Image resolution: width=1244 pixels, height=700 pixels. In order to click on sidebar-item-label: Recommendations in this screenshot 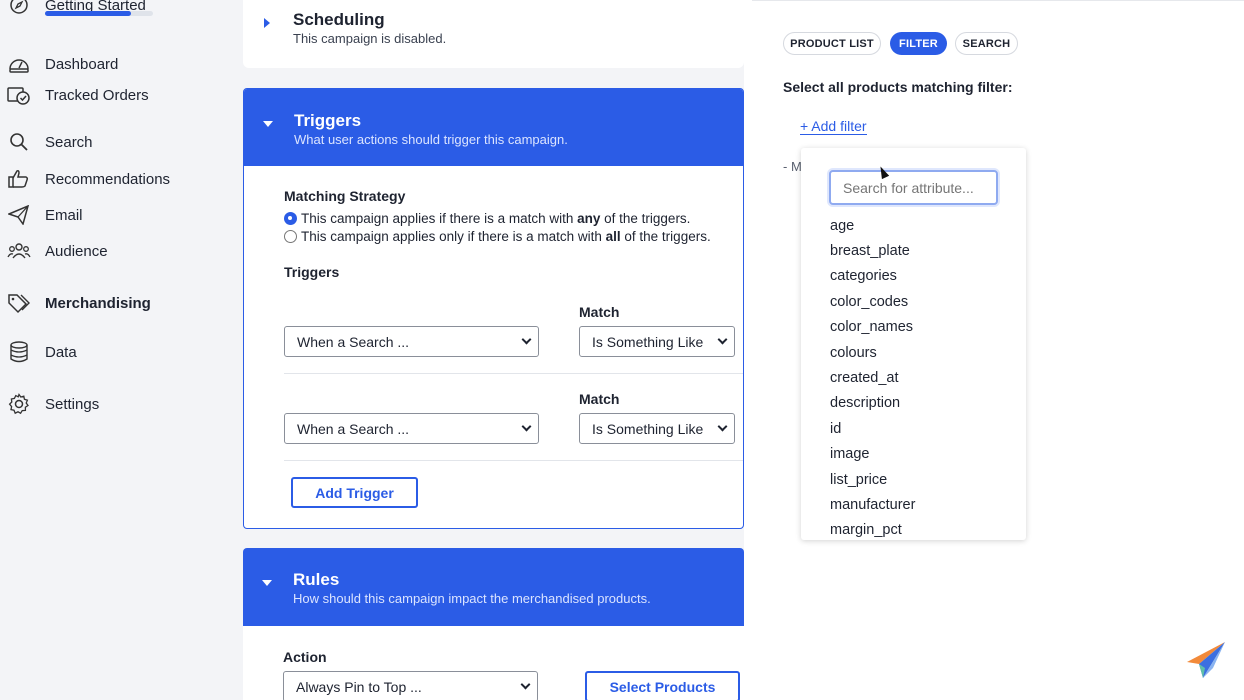, I will do `click(108, 179)`.